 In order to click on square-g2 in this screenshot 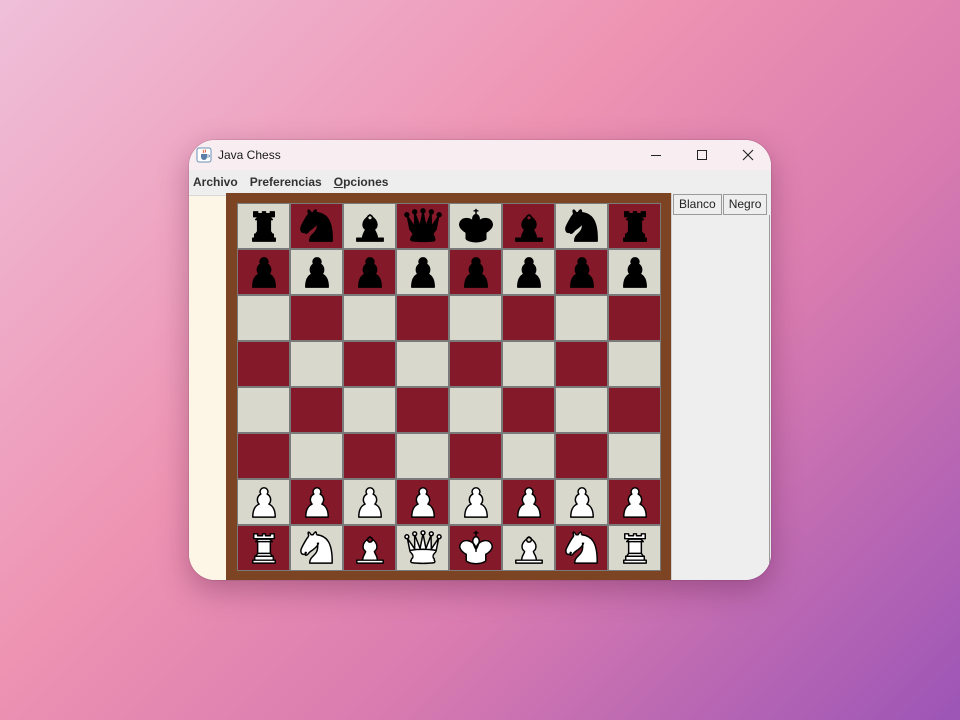, I will do `click(581, 502)`.